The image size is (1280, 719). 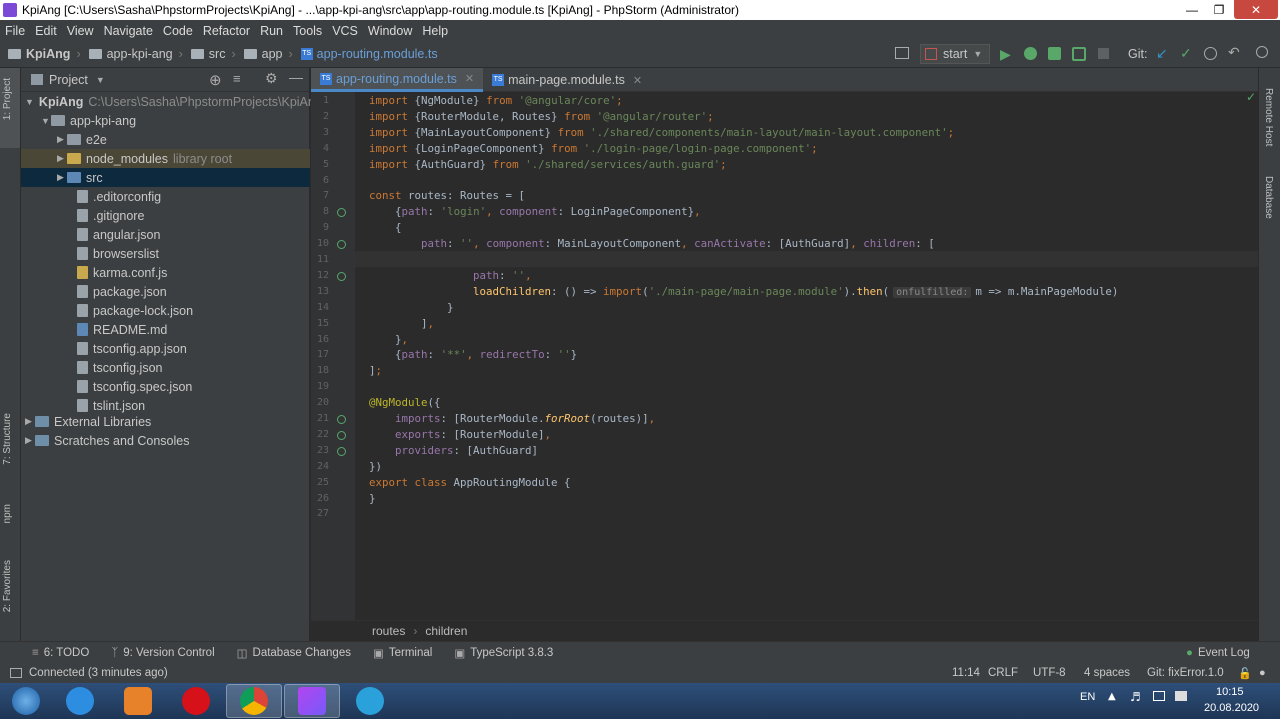 I want to click on tray-expand-icon: ▲, so click(x=1112, y=696).